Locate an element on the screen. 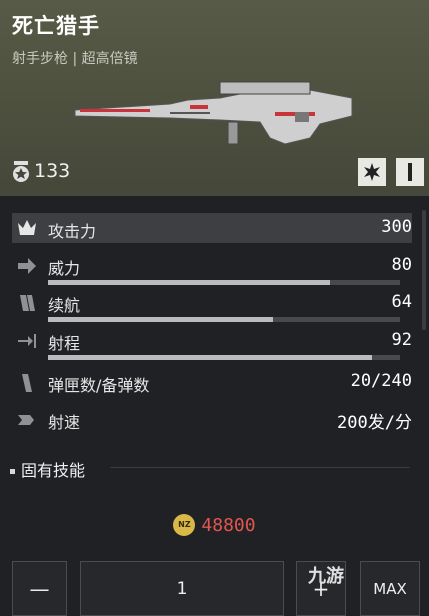  scrollbar is located at coordinates (424, 270).